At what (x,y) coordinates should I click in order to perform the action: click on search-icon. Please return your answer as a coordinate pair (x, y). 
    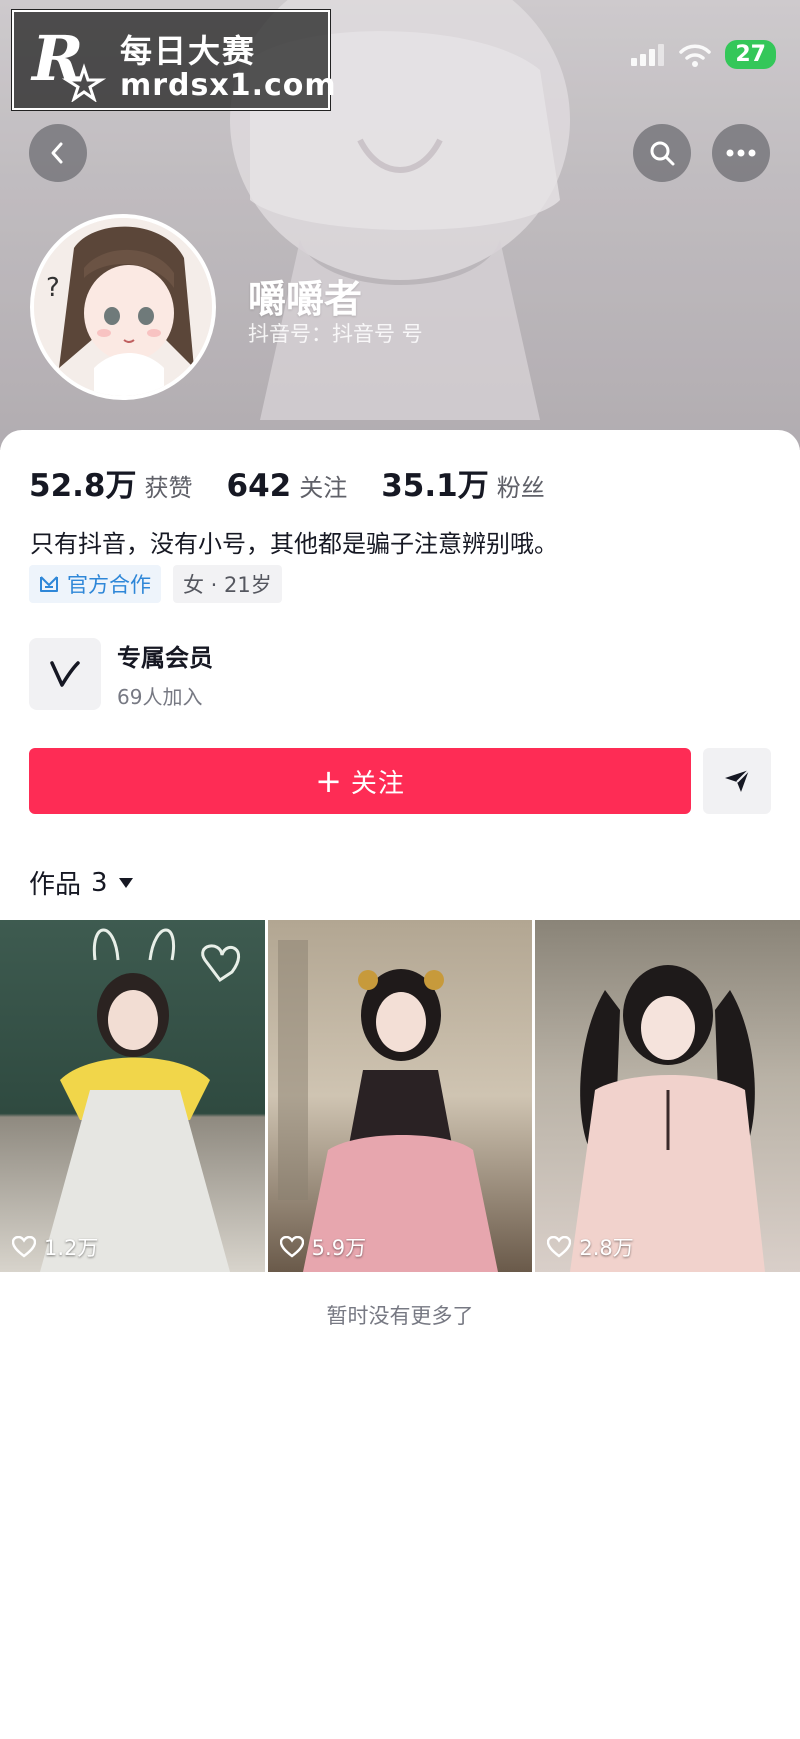
    Looking at the image, I should click on (662, 153).